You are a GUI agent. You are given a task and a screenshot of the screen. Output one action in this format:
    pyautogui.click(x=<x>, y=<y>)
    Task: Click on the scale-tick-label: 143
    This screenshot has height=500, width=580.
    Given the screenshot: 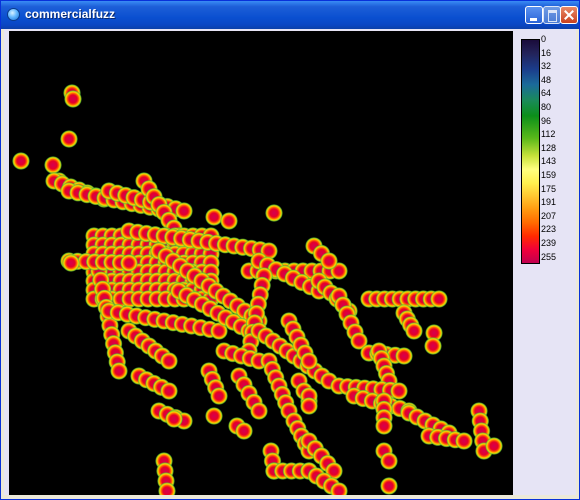 What is the action you would take?
    pyautogui.click(x=549, y=161)
    